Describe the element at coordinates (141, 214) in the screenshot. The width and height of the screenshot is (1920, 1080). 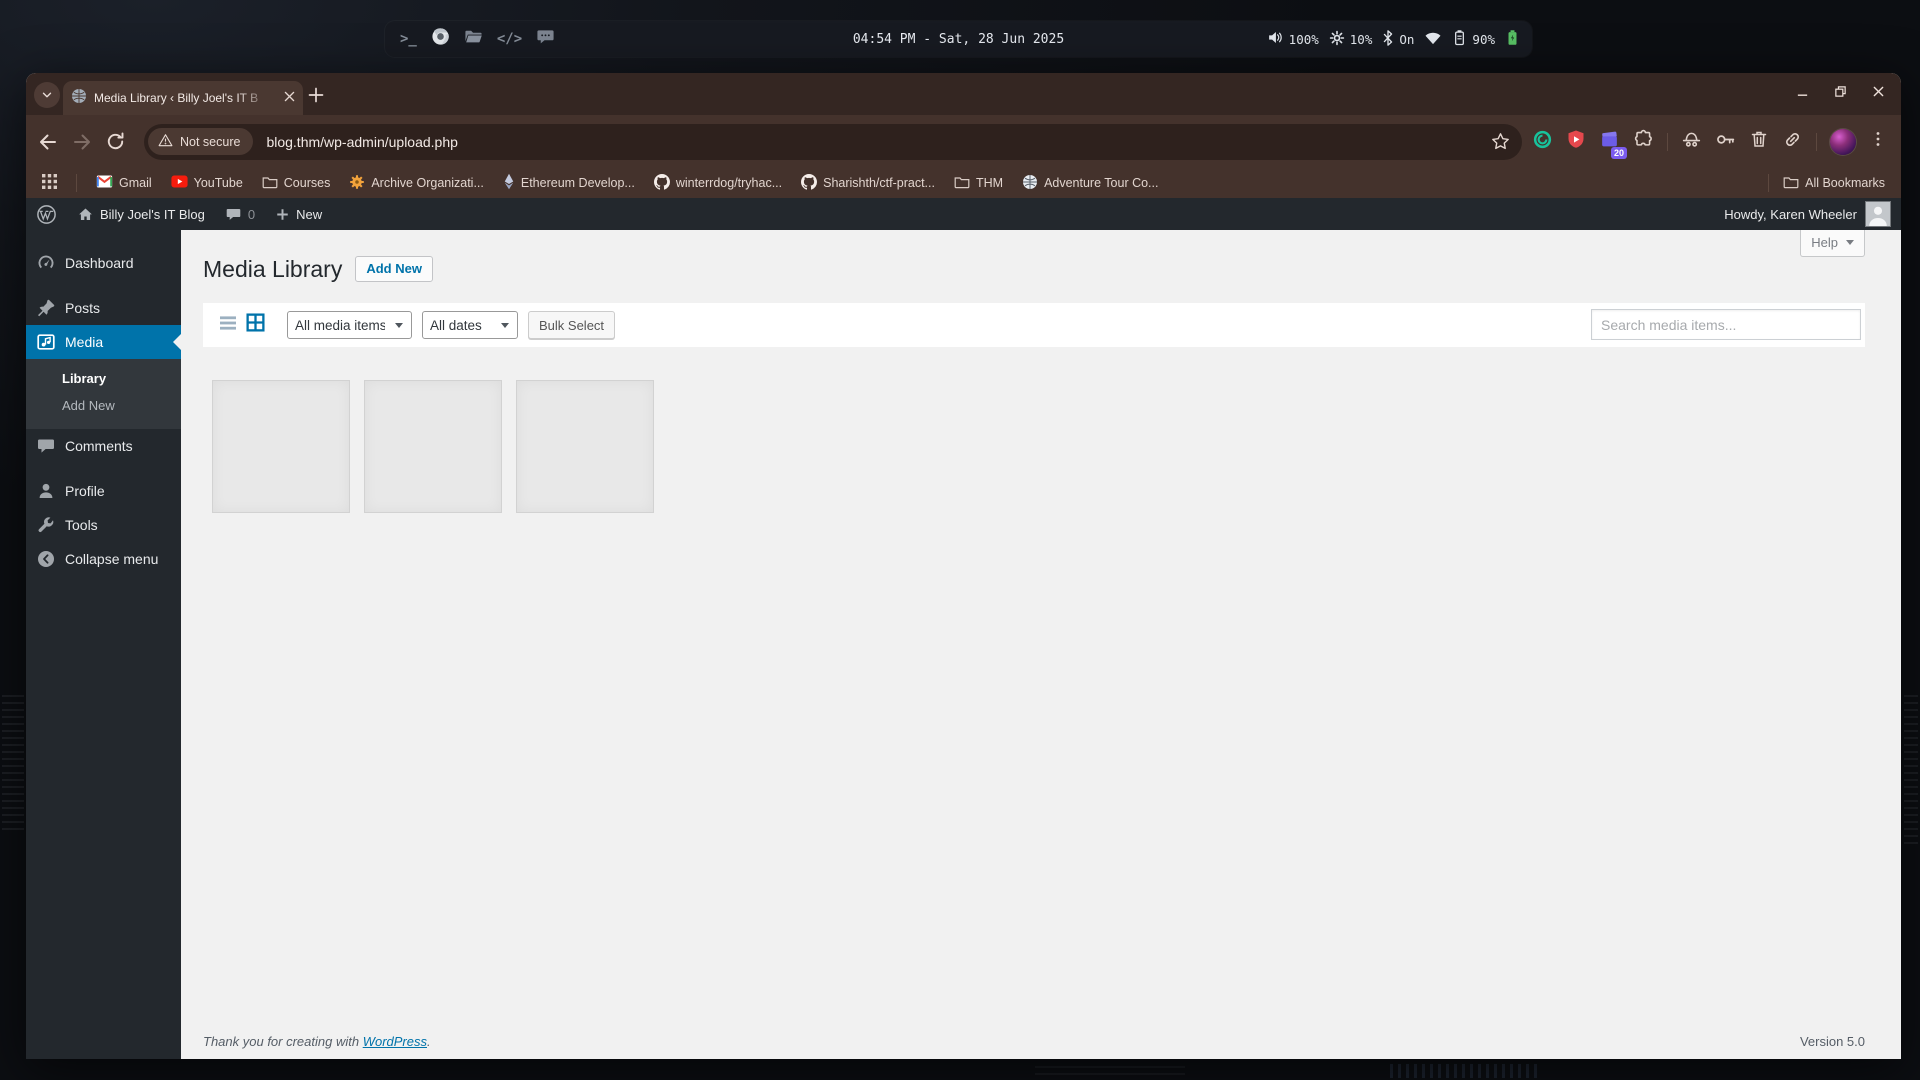
I see `site-name-menu: Billy Joel's IT Blog` at that location.